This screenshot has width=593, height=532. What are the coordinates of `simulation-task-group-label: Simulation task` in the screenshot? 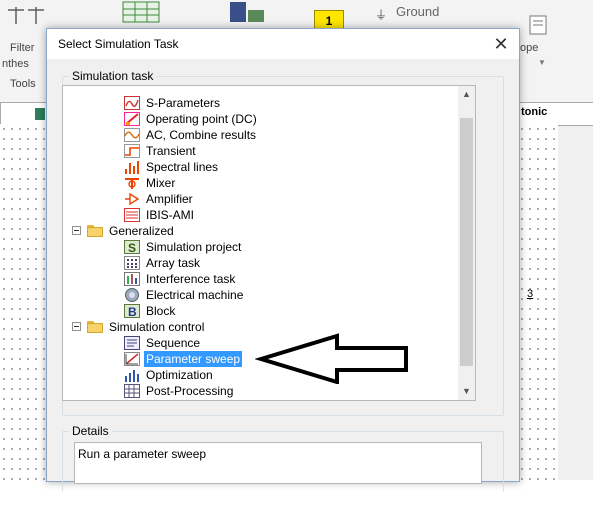 It's located at (113, 76).